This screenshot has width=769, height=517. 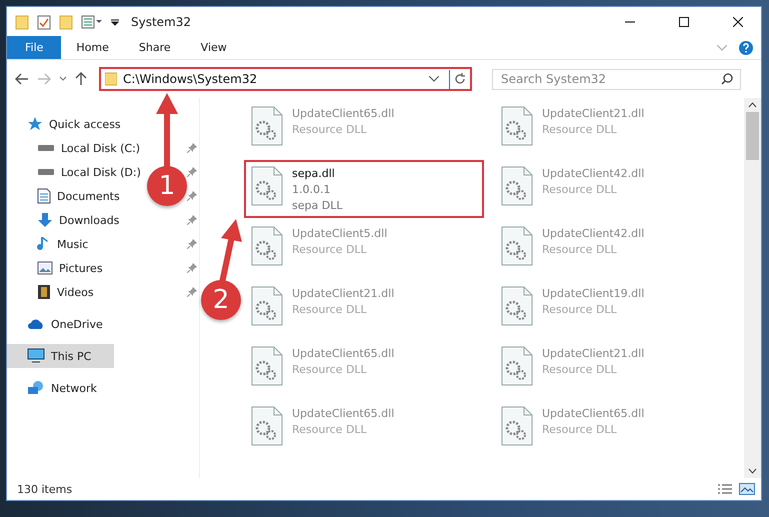 I want to click on vertical-scrollbar, so click(x=752, y=288).